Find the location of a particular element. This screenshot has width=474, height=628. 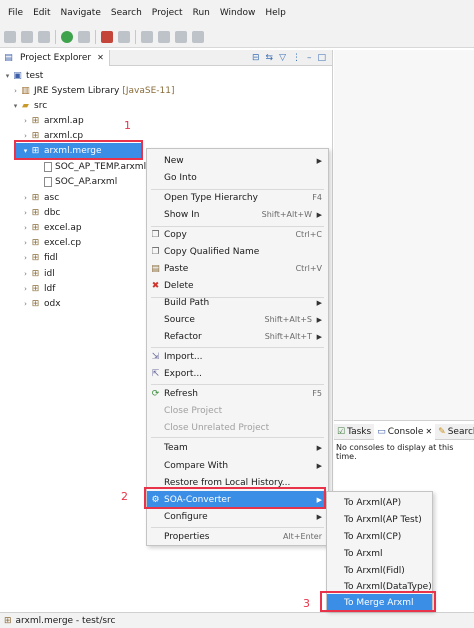

minimize-icon: – is located at coordinates (309, 58).